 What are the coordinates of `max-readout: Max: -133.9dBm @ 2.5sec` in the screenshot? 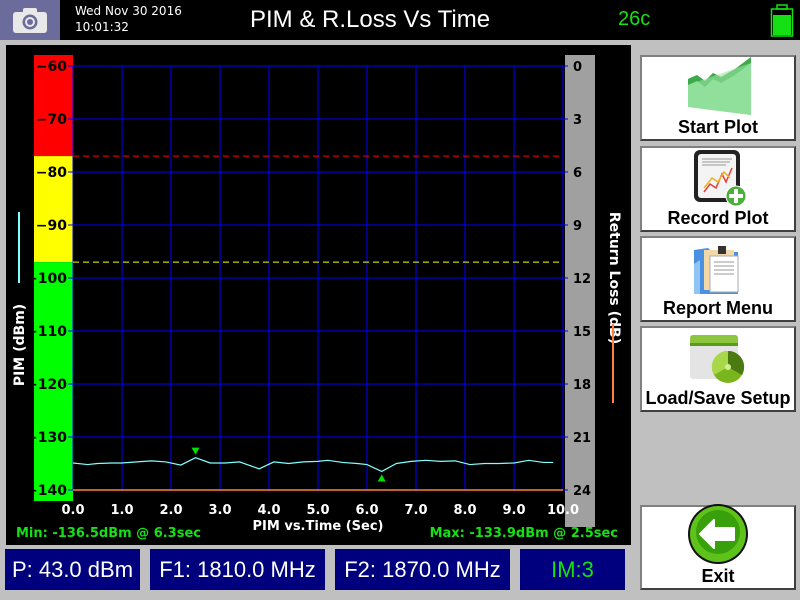 It's located at (524, 533).